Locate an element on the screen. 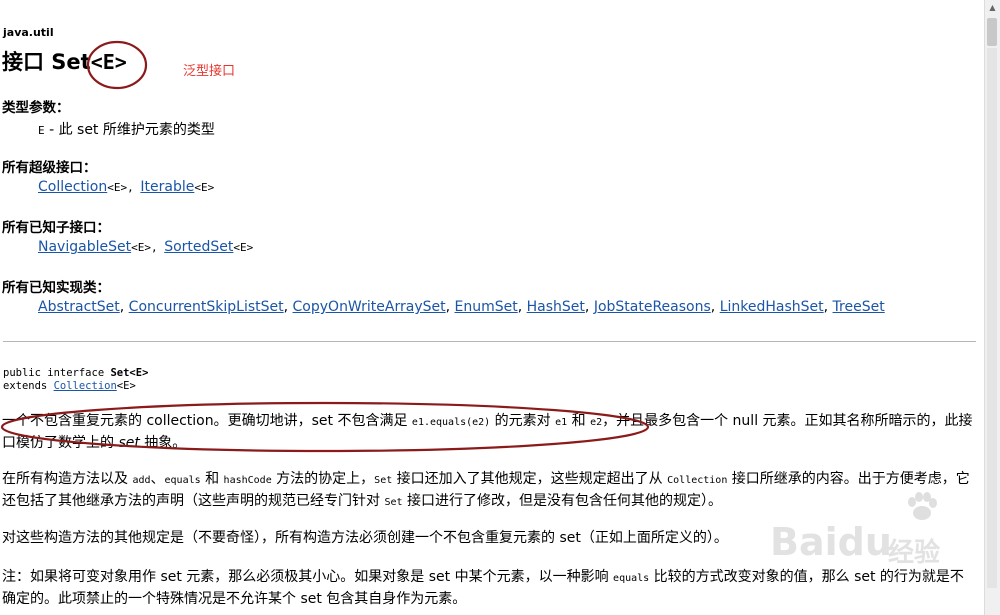  link-collection: Collection is located at coordinates (72, 187).